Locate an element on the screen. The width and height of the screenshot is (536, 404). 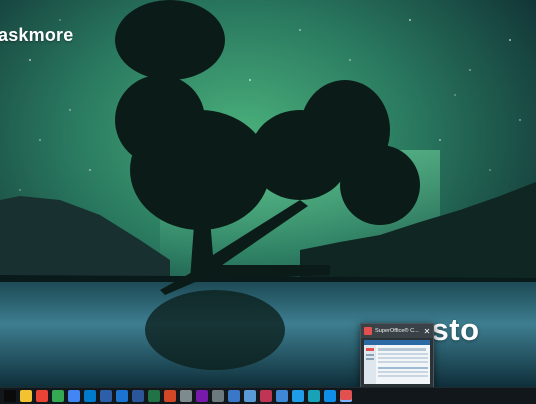
onedrive-icon is located at coordinates (122, 396).